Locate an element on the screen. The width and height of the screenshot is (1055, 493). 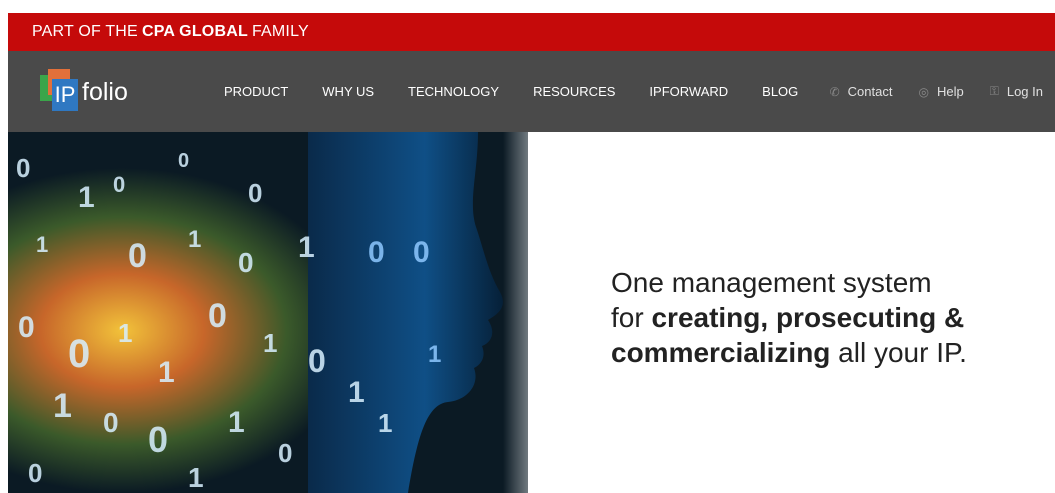
family-banner: PART OF THE CPA GLOBAL FAMILY is located at coordinates (531, 32).